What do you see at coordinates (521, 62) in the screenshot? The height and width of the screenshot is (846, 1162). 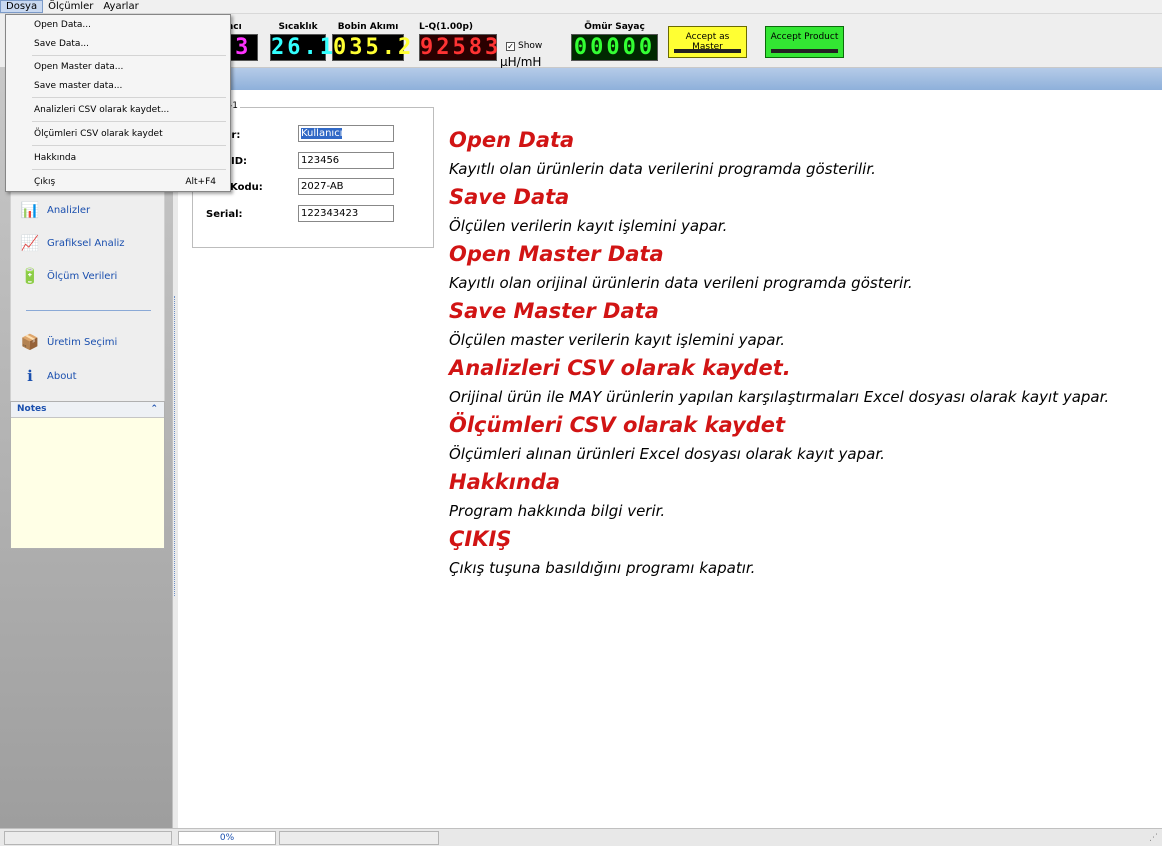 I see `unit-label: µH/mH` at bounding box center [521, 62].